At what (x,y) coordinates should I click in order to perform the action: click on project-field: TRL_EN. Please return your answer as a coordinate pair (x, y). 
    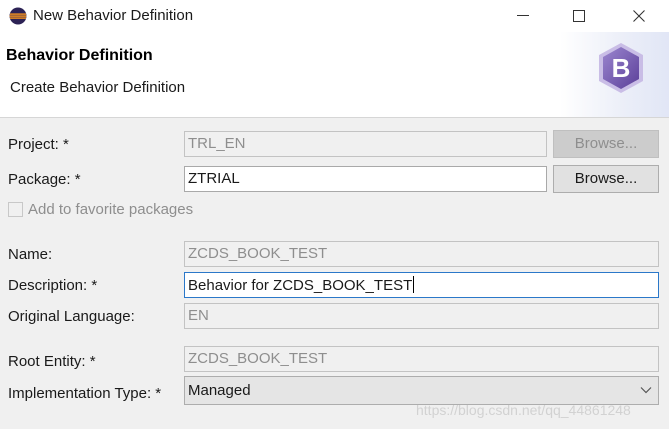
    Looking at the image, I should click on (365, 144).